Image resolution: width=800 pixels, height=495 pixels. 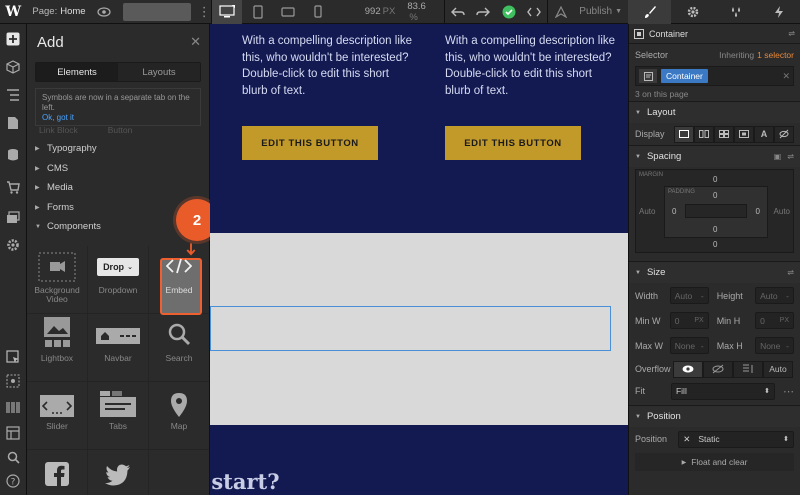 What do you see at coordinates (513, 143) in the screenshot?
I see `edit-this-button-2: EDIT THIS BUTTON` at bounding box center [513, 143].